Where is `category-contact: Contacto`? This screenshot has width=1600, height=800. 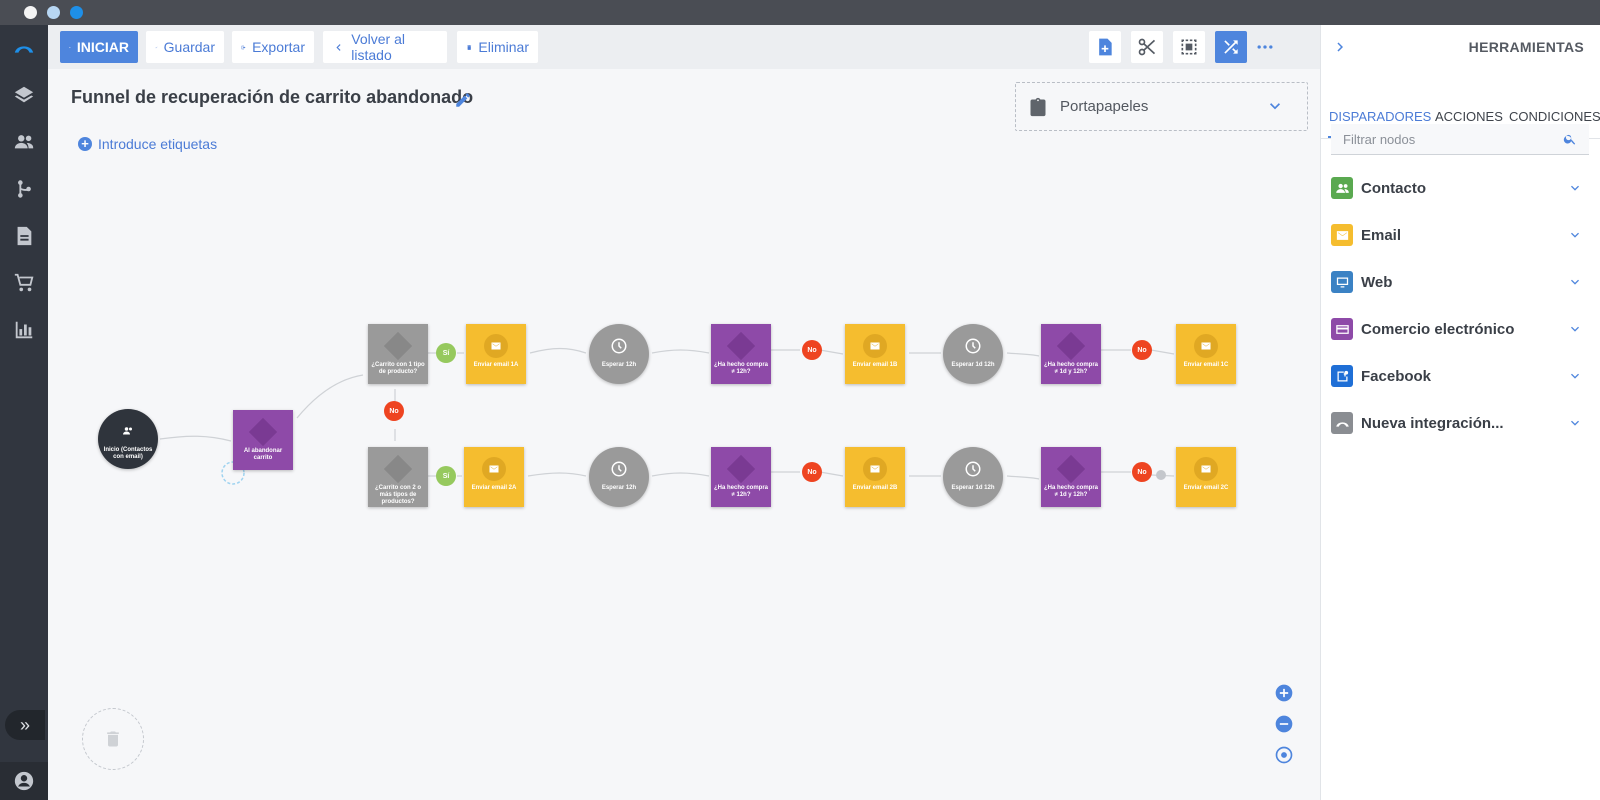
category-contact: Contacto is located at coordinates (1460, 188).